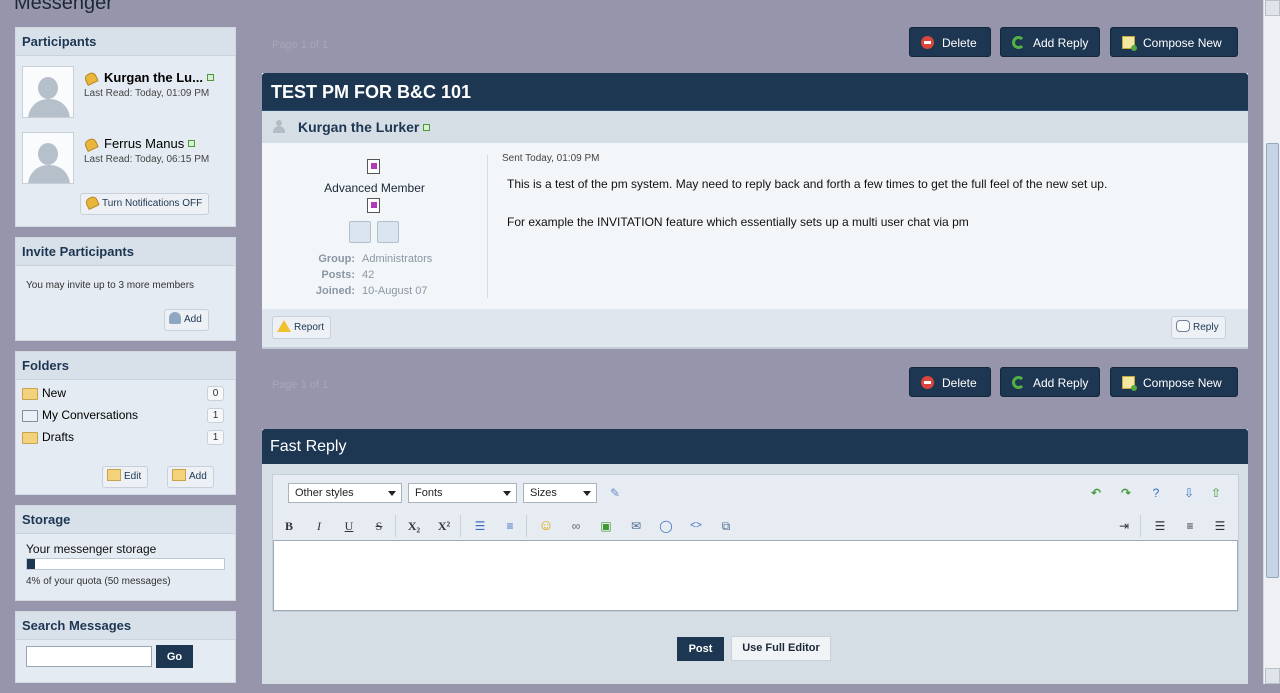 This screenshot has width=1280, height=693. I want to click on reply-button: Reply, so click(1198, 327).